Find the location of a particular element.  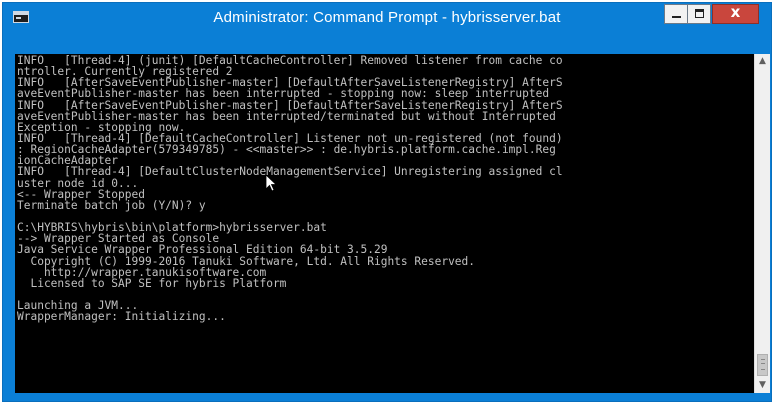

scroll-thumb is located at coordinates (762, 365).